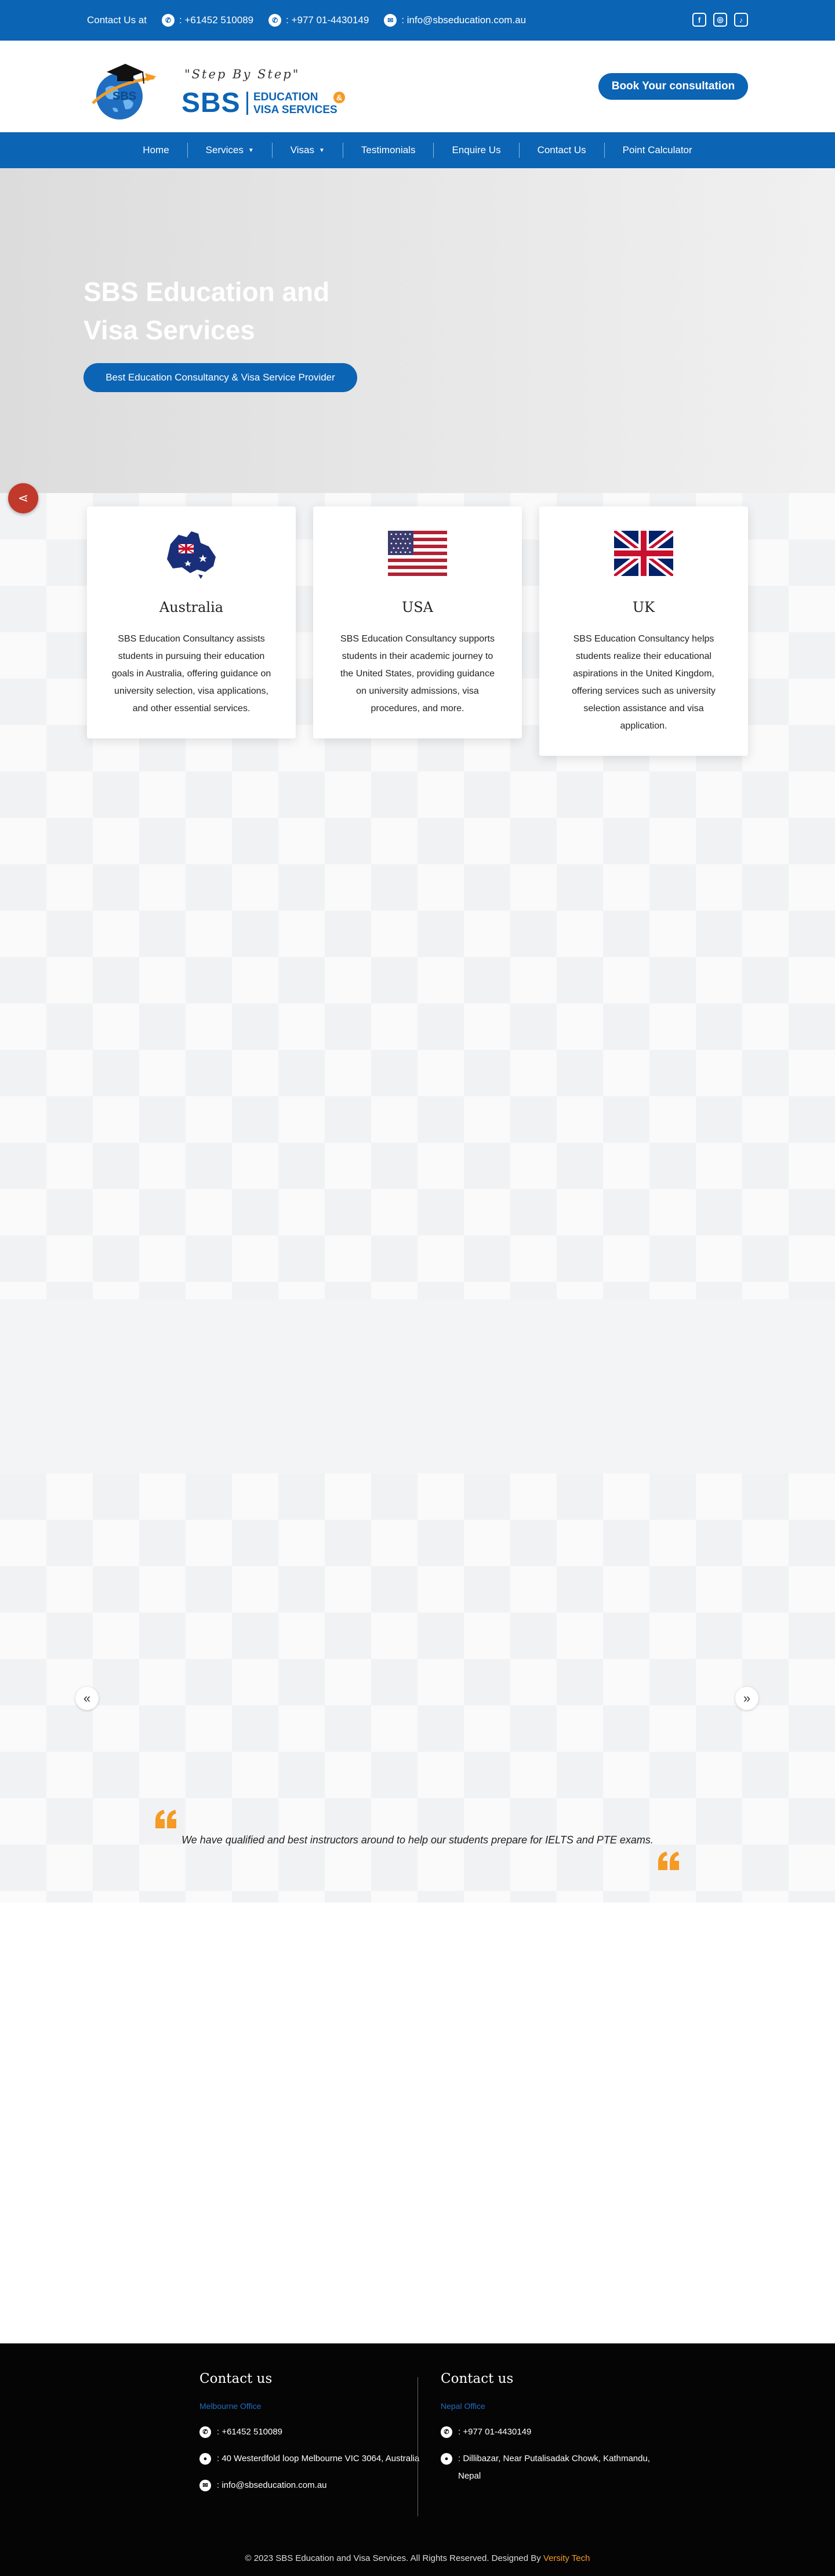 This screenshot has height=2576, width=835. I want to click on email-link: : info@sbseducation.com.au, so click(464, 20).